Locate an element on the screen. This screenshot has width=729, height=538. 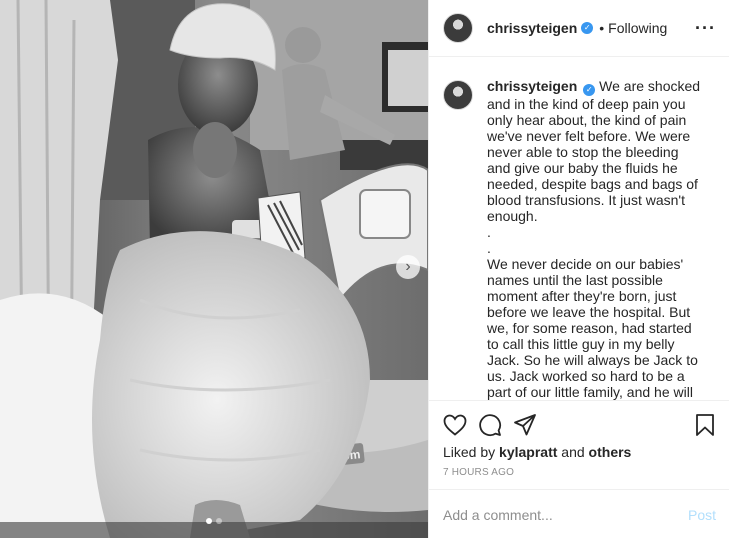
carousel-indicator is located at coordinates (214, 521).